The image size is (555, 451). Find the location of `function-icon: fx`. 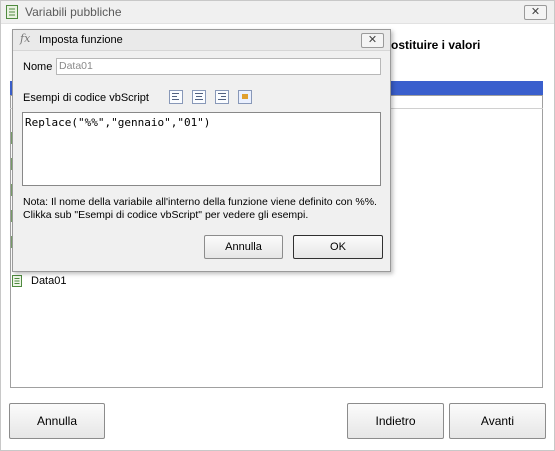

function-icon: fx is located at coordinates (25, 38).